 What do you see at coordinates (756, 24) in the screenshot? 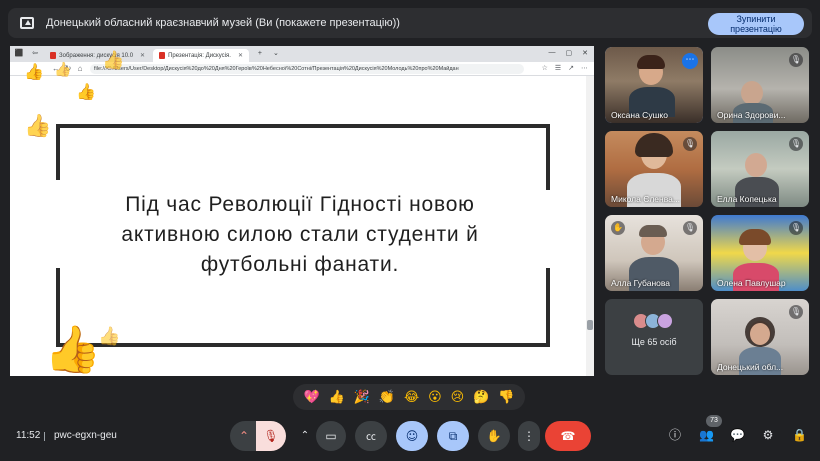
I see `stop-presenting-button: Зупинити презентацію` at bounding box center [756, 24].